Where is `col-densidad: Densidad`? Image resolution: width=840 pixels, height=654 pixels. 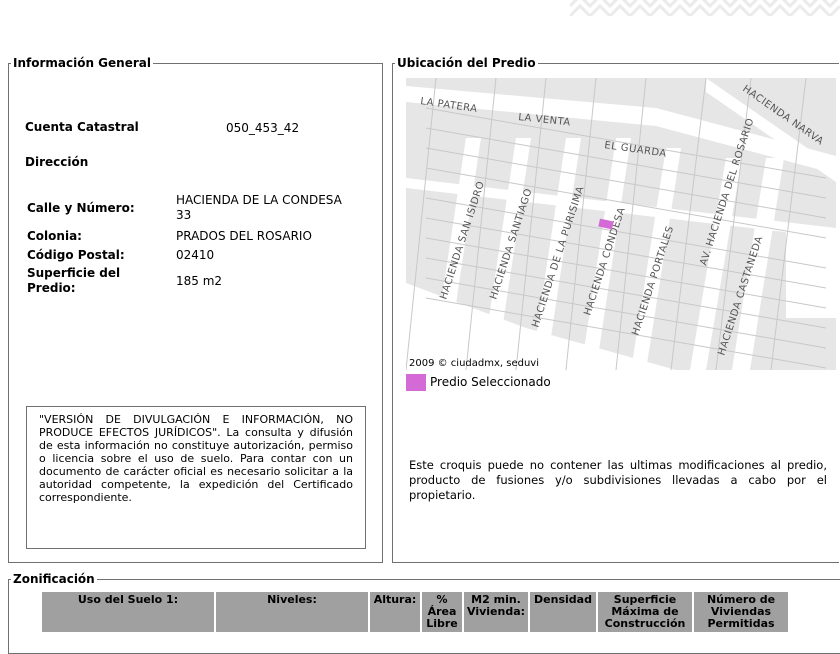
col-densidad: Densidad is located at coordinates (563, 612).